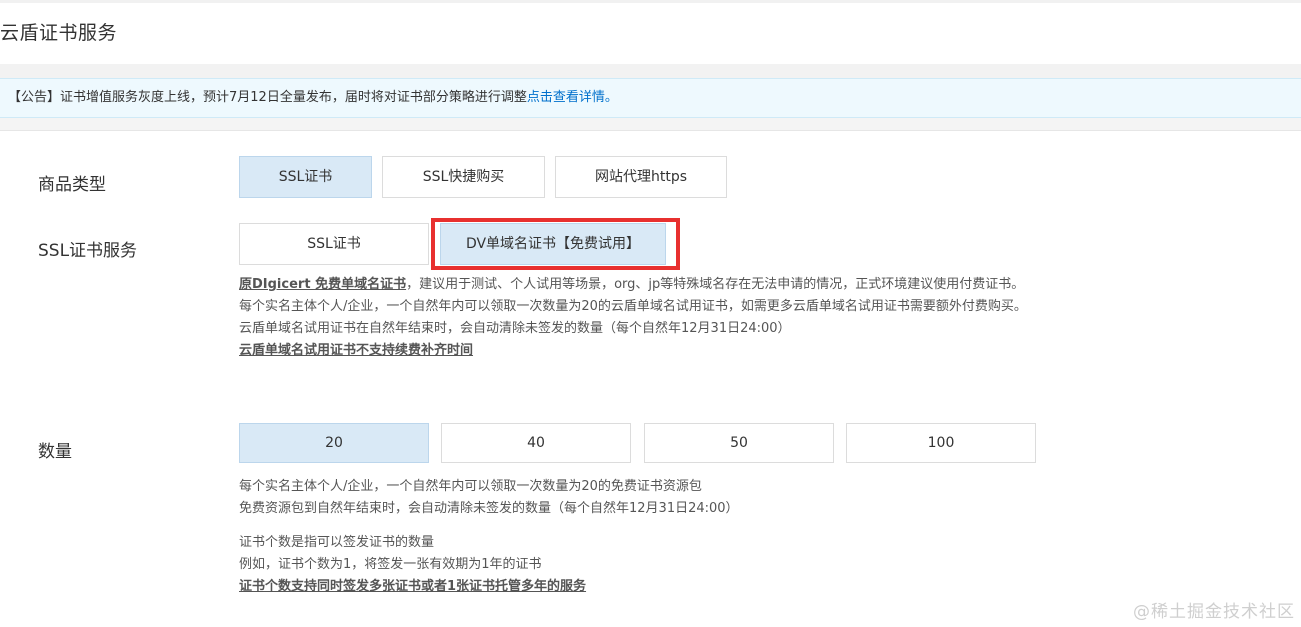 The height and width of the screenshot is (627, 1301). What do you see at coordinates (650, 1) in the screenshot?
I see `top-divider` at bounding box center [650, 1].